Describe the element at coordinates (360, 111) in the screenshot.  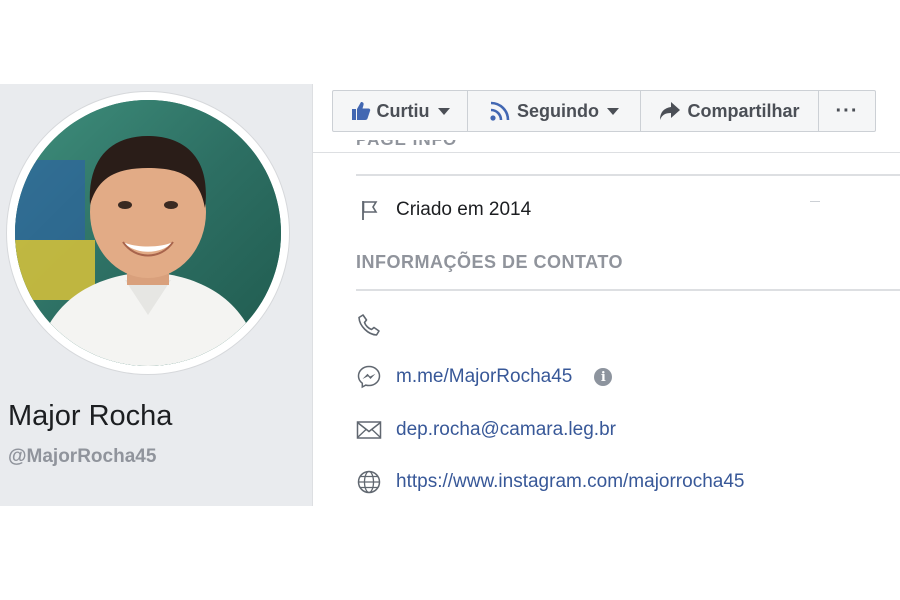
I see `thumbs-up-icon` at that location.